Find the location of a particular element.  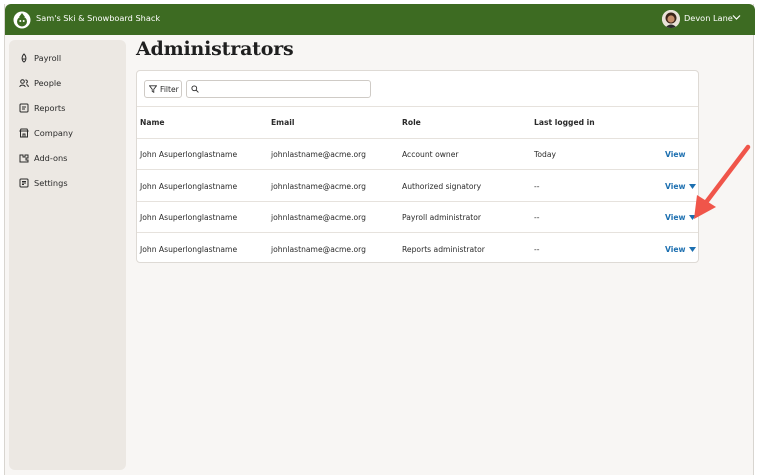

view-link: View is located at coordinates (675, 154).